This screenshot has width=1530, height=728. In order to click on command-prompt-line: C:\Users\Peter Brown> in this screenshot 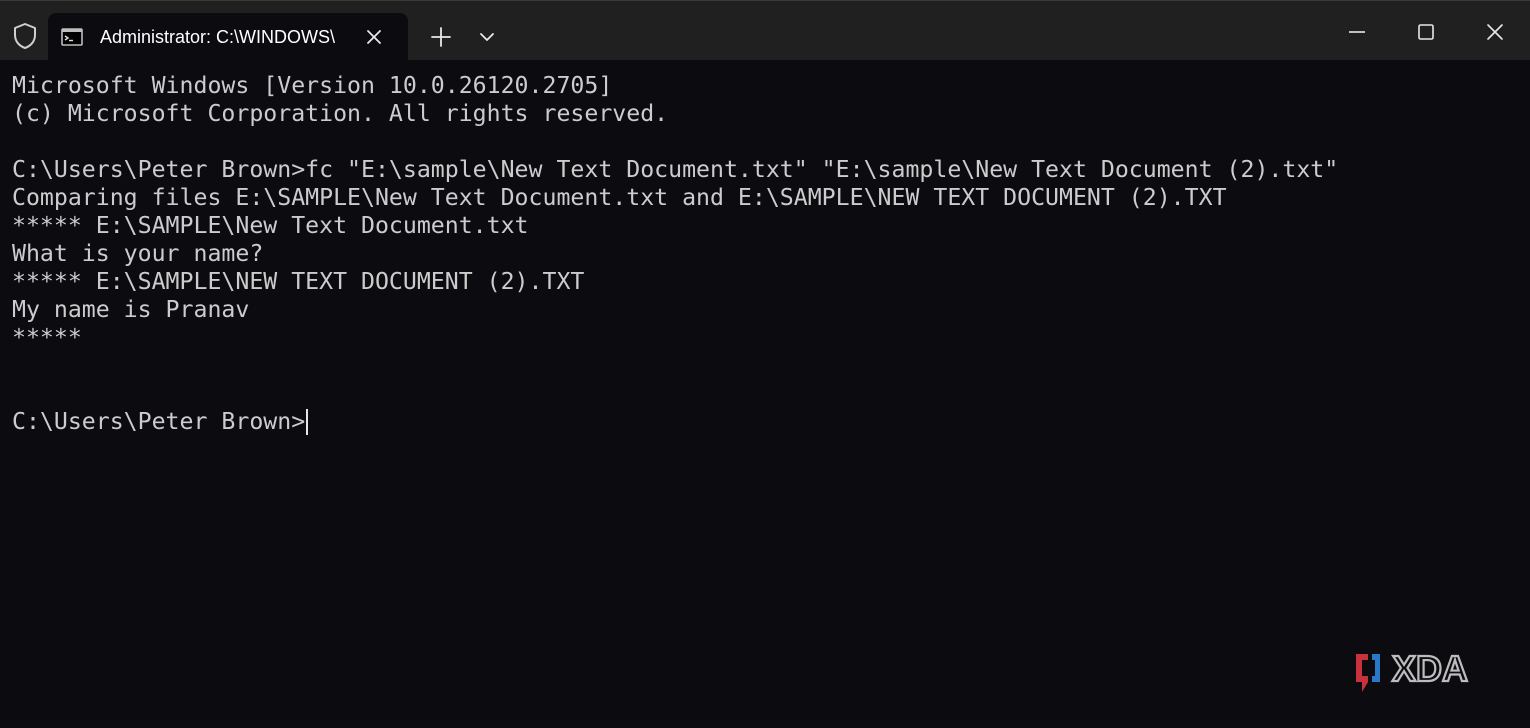, I will do `click(762, 422)`.